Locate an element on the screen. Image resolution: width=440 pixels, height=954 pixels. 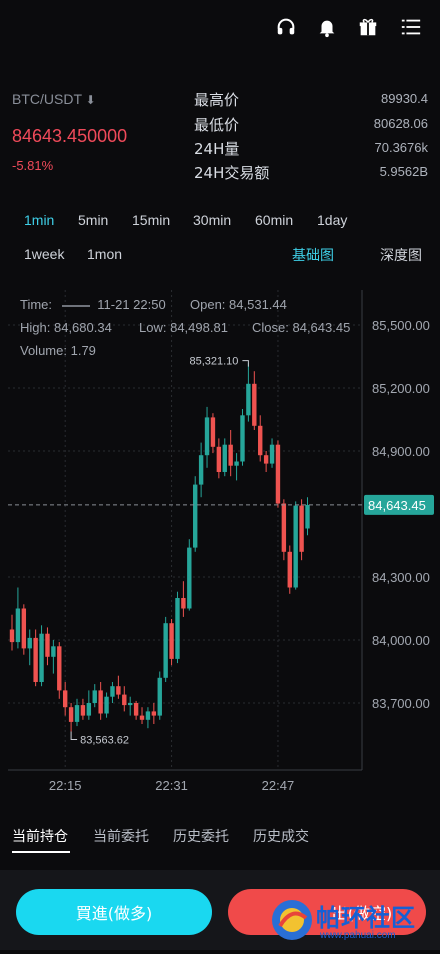
x-tick-label: 22:47 is located at coordinates (278, 785).